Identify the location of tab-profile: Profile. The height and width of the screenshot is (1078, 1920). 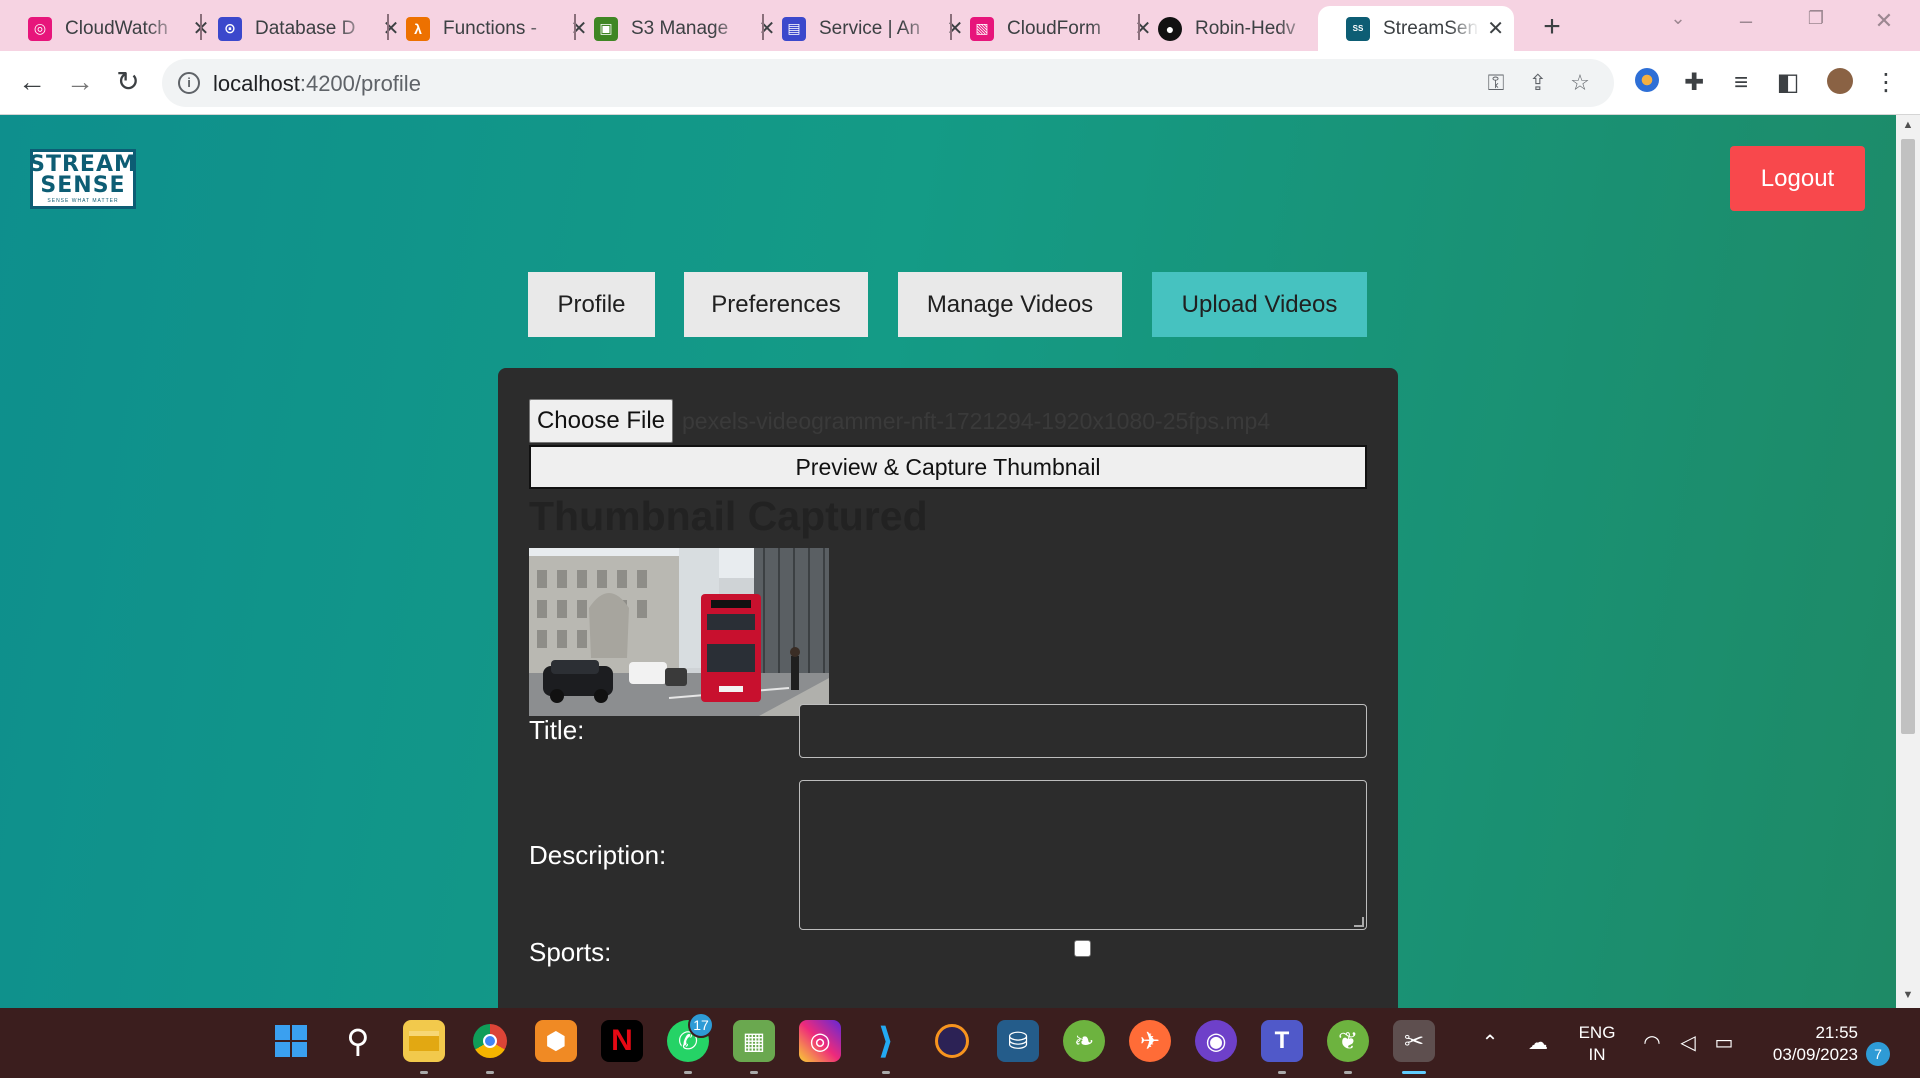
(591, 304).